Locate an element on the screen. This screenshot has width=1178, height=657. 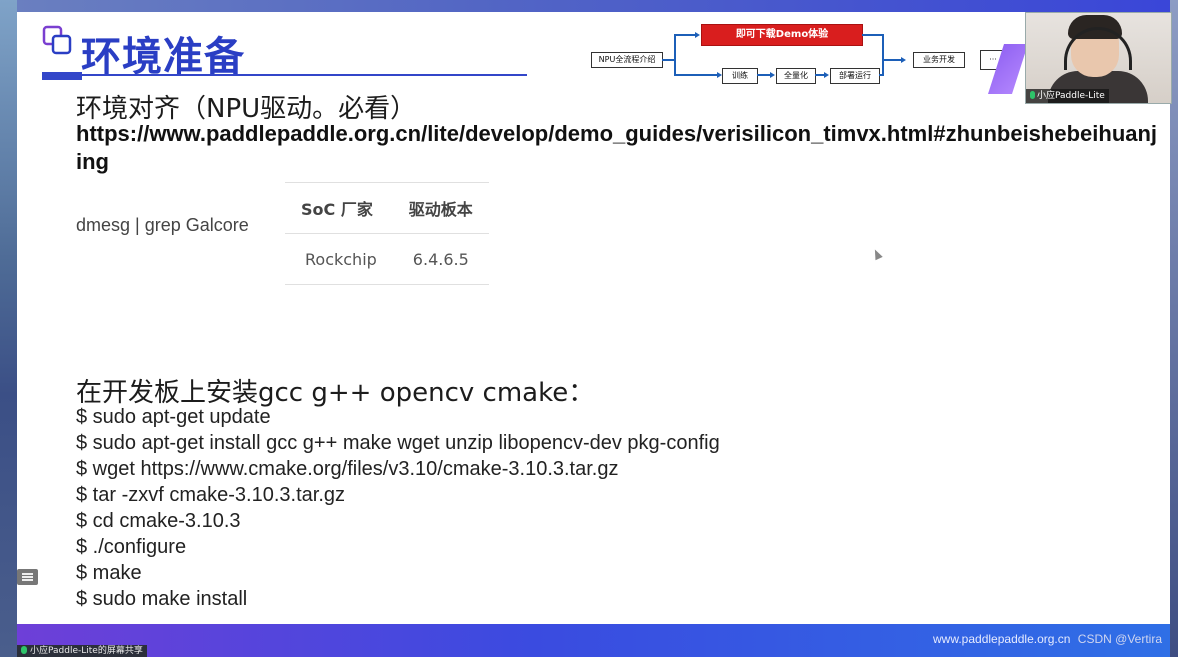
command-line: $ sudo make install is located at coordinates (162, 599).